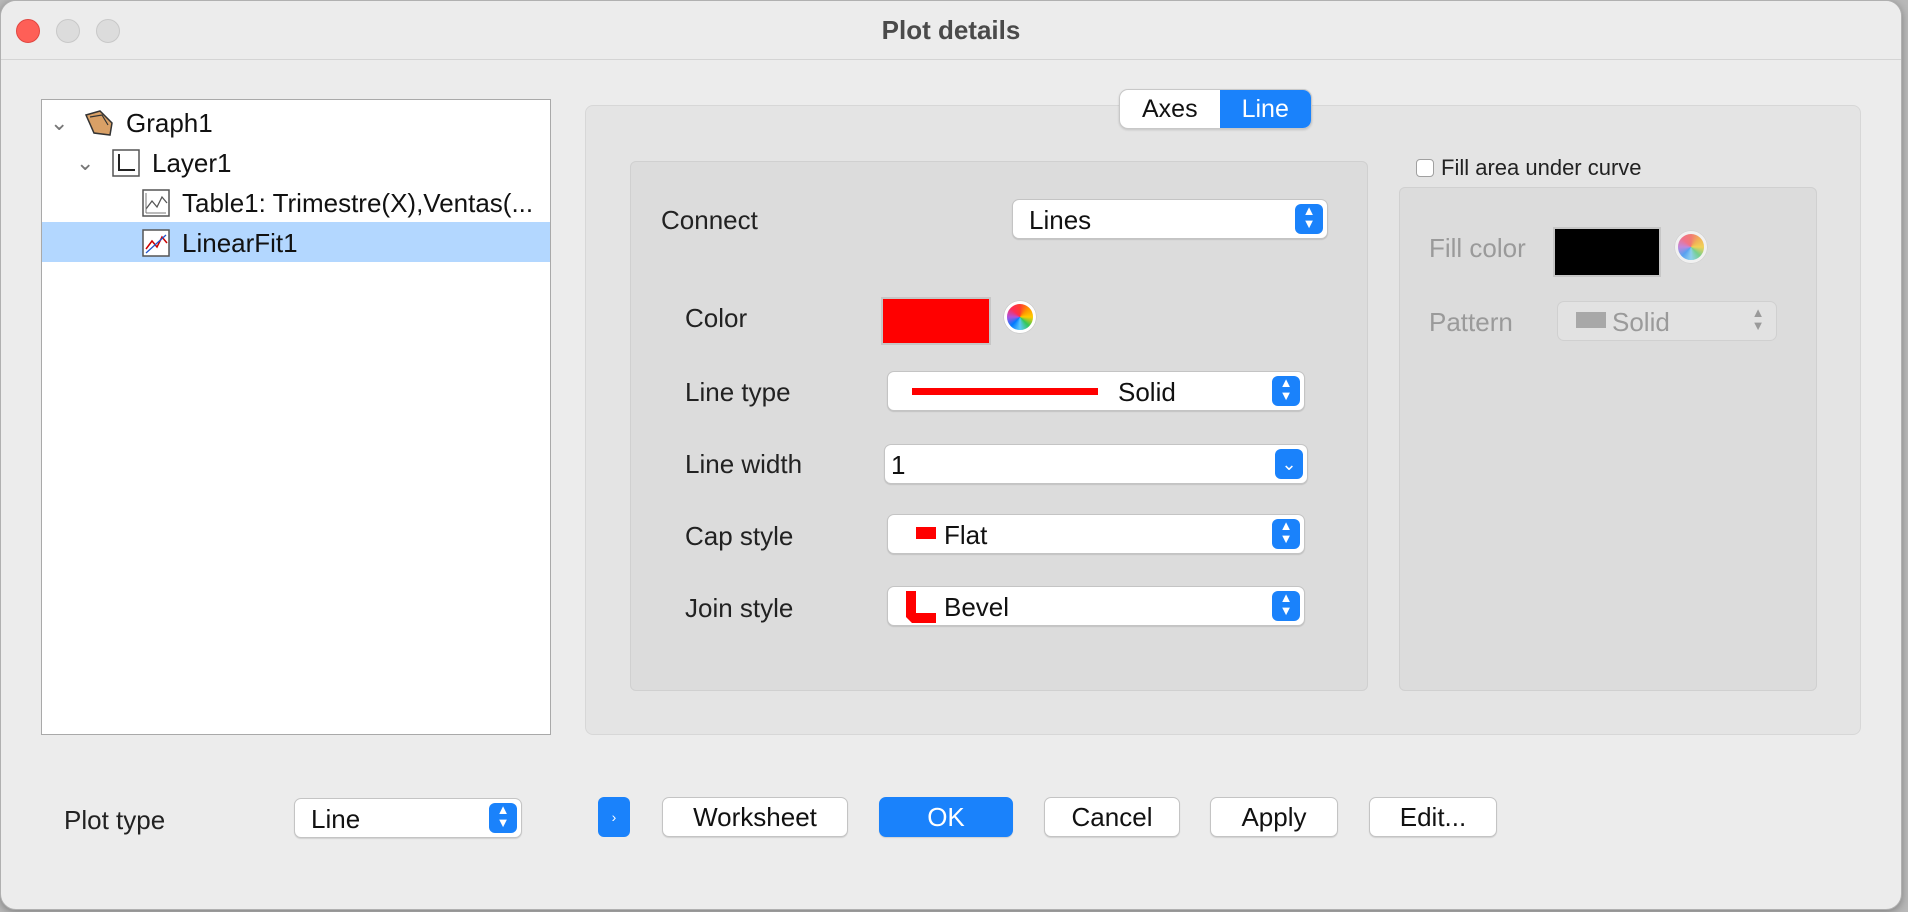 This screenshot has width=1908, height=912. I want to click on tree-item-label: Layer1, so click(192, 163).